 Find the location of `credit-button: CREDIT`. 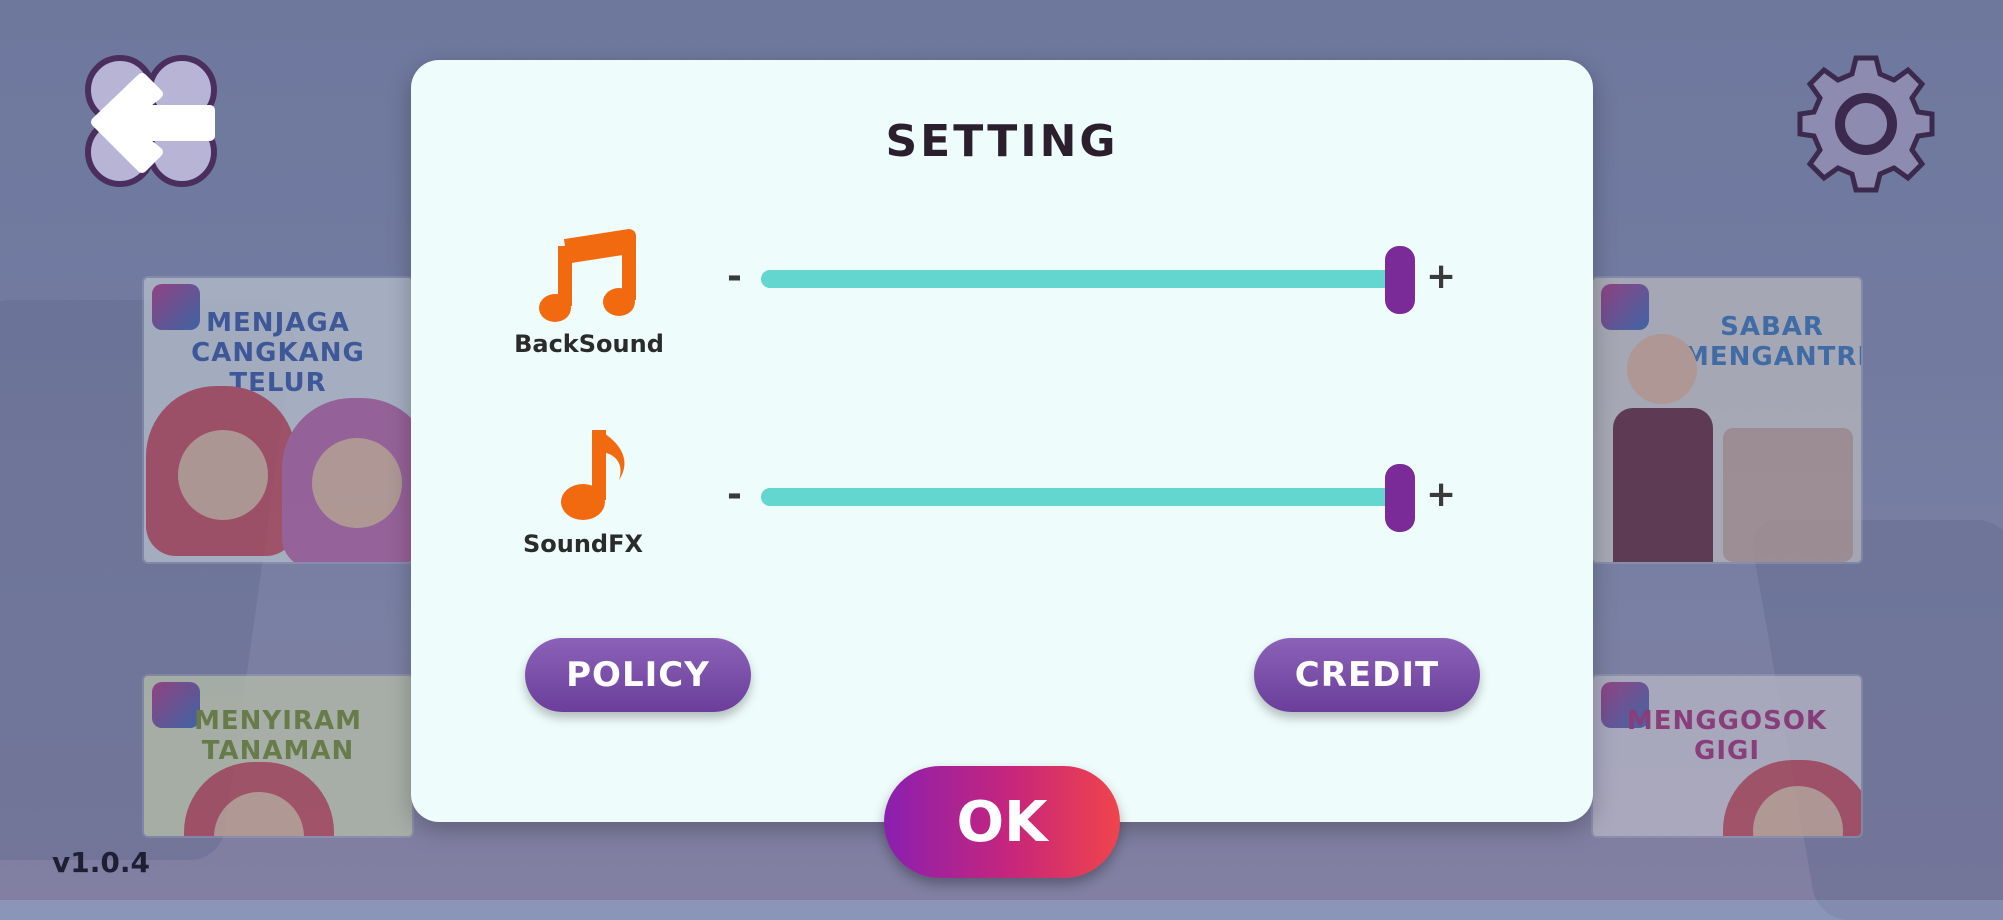

credit-button: CREDIT is located at coordinates (1367, 675).